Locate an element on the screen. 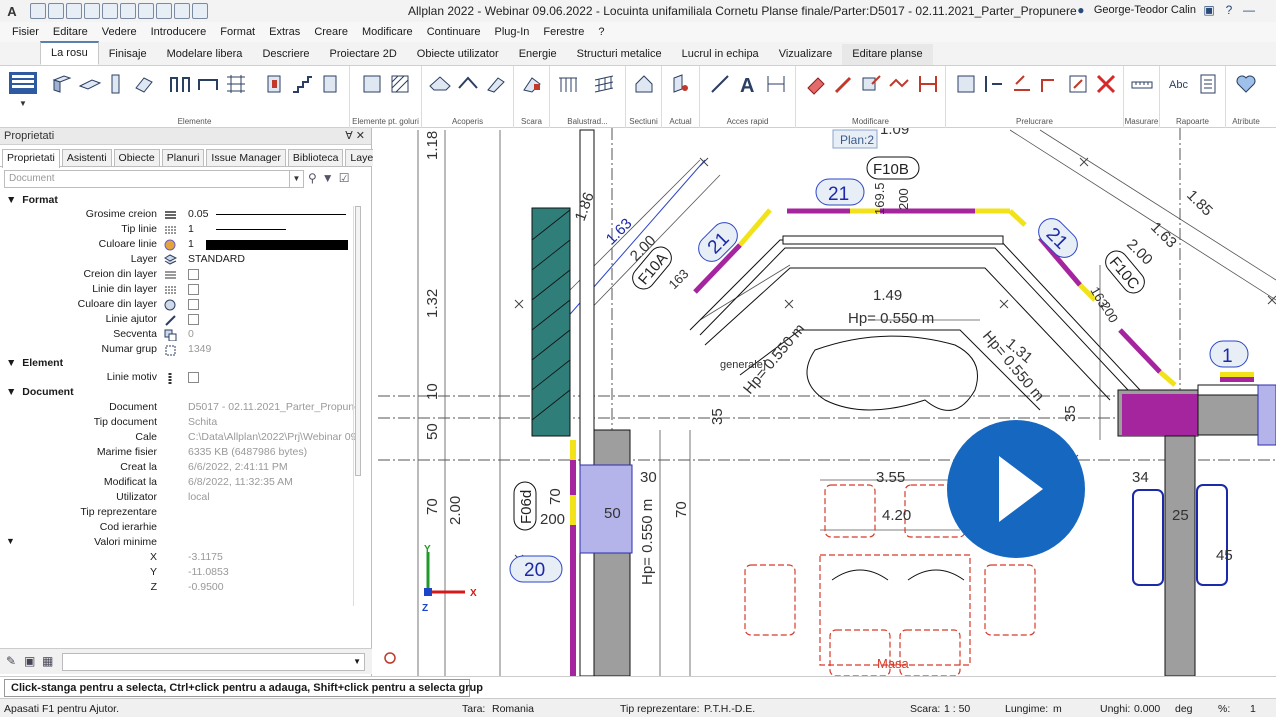 Image resolution: width=1276 pixels, height=717 pixels. cart-icon: ▣ is located at coordinates (1209, 10).